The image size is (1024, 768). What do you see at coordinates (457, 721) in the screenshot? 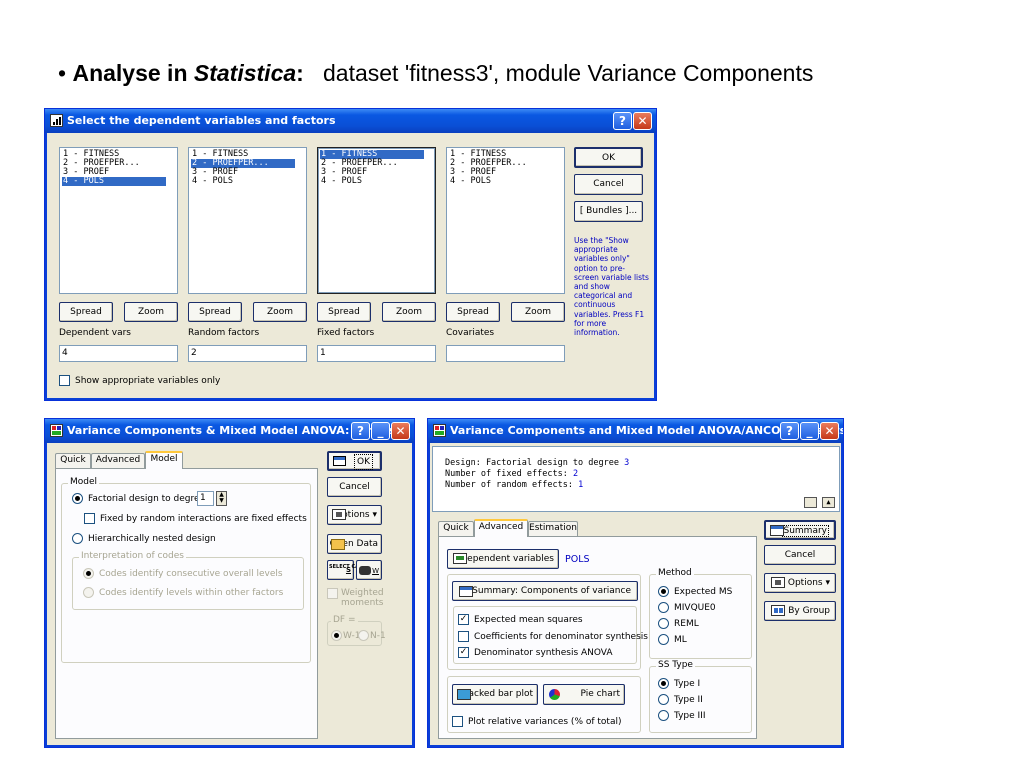
I see `plot-relative-checkbox` at bounding box center [457, 721].